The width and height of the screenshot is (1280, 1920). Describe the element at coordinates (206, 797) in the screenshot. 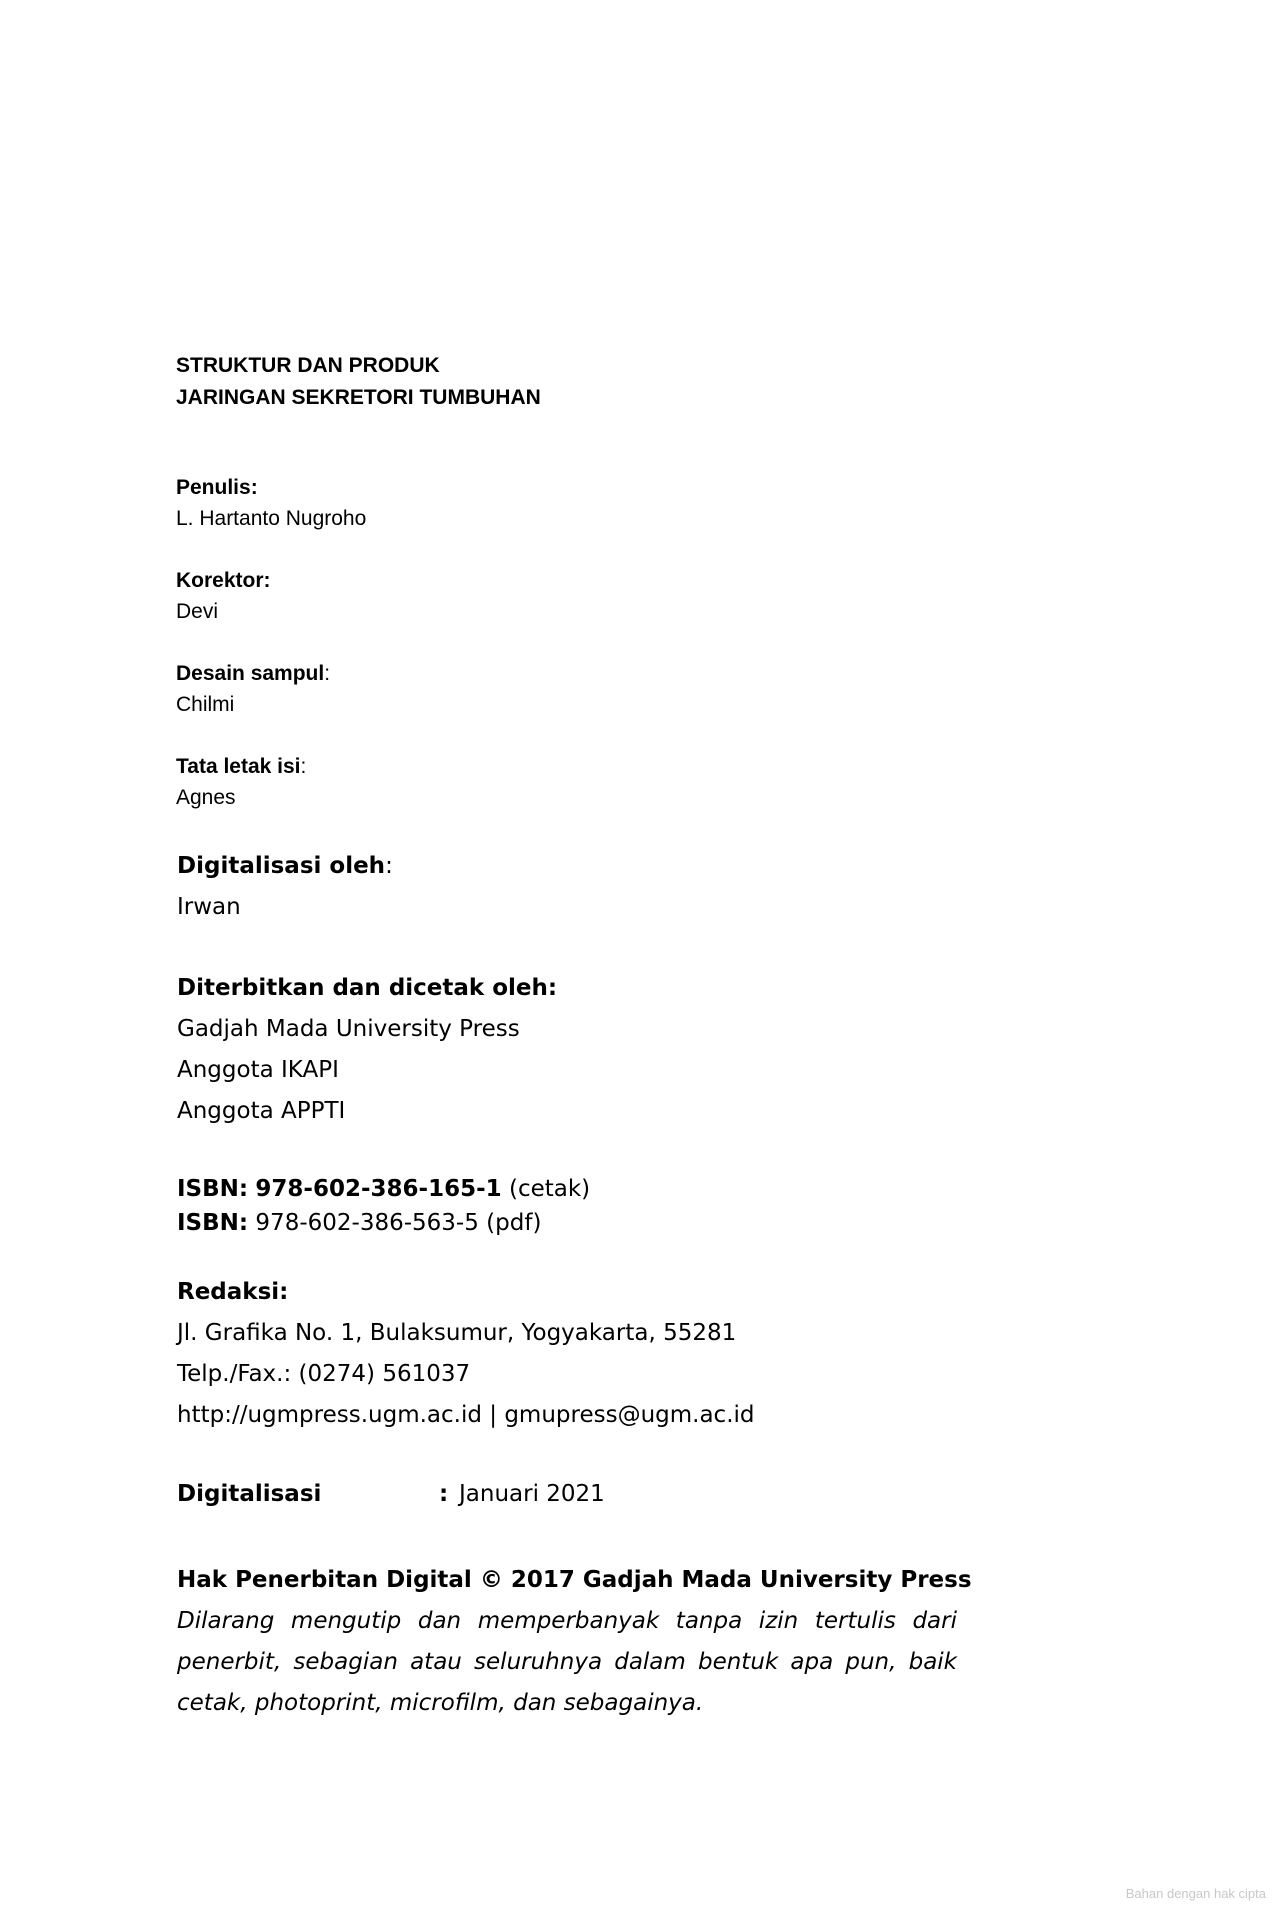

I see `credit-tata-letak-value: Agnes` at that location.